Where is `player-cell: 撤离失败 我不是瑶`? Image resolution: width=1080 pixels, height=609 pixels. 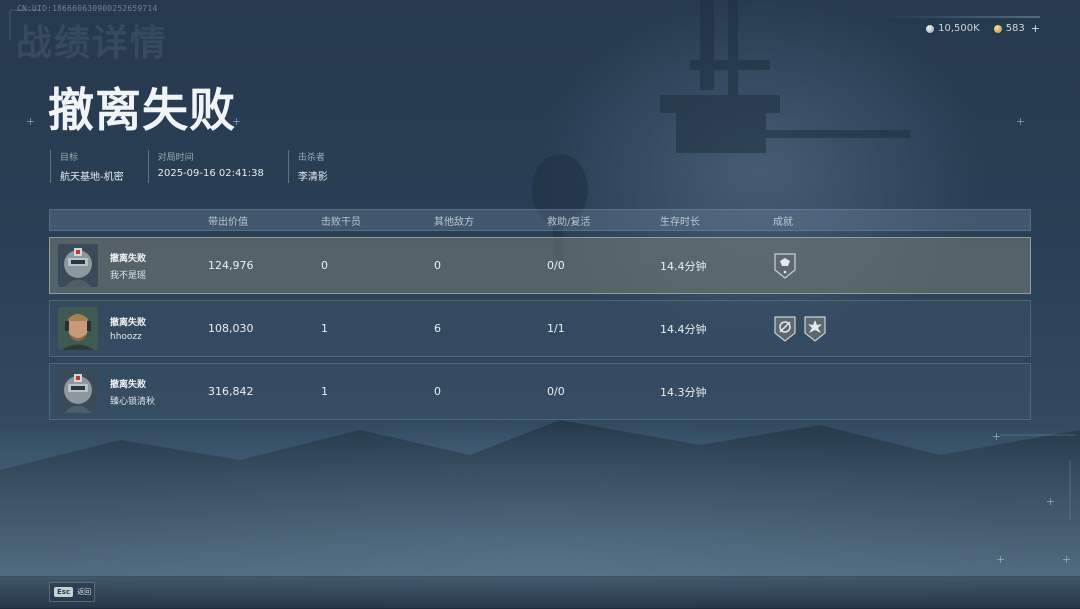
player-cell: 撤离失败 我不是瑶 is located at coordinates (129, 265).